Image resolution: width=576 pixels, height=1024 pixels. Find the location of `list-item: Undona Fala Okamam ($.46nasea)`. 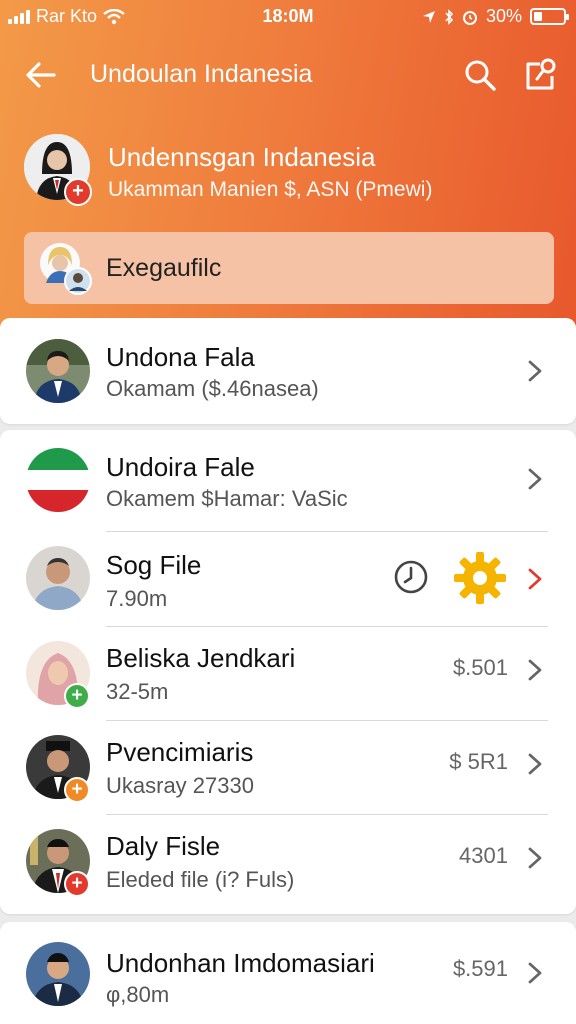

list-item: Undona Fala Okamam ($.46nasea) is located at coordinates (288, 371).